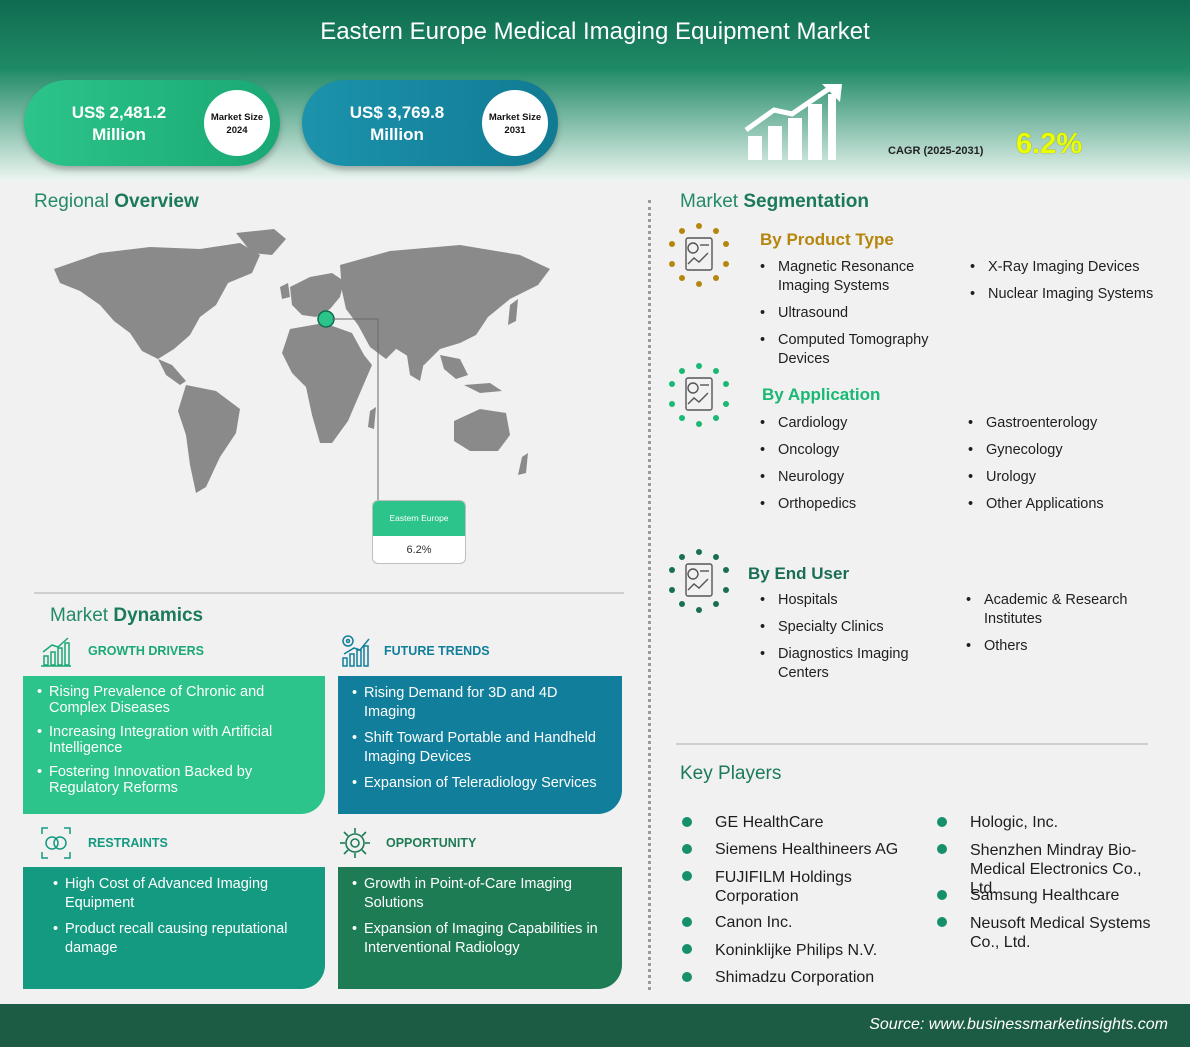  Describe the element at coordinates (855, 627) in the screenshot. I see `list-item: Specialty Clinics` at that location.